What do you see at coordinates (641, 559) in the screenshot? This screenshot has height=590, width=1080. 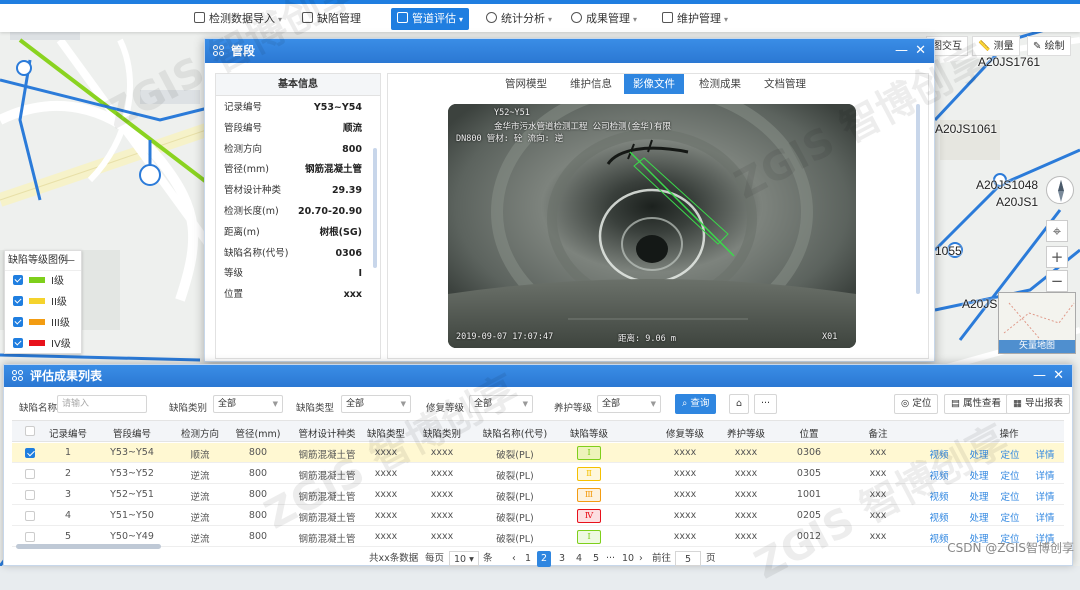 I see `next-page-button: ›` at bounding box center [641, 559].